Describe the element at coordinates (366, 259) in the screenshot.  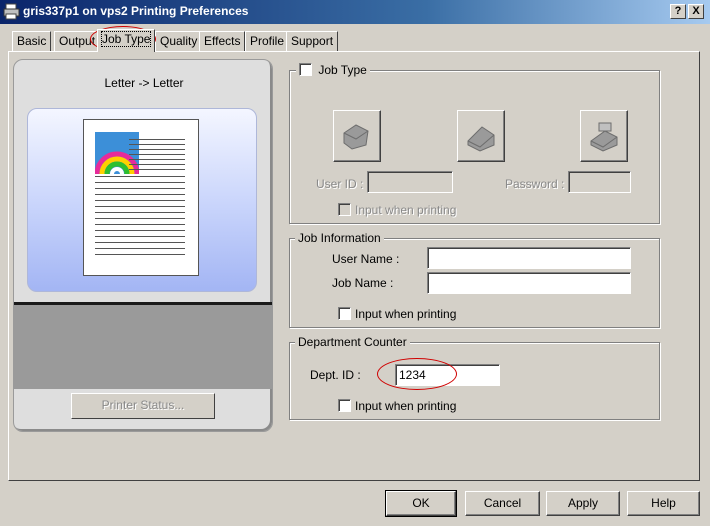
I see `user-name-label: User Name :` at that location.